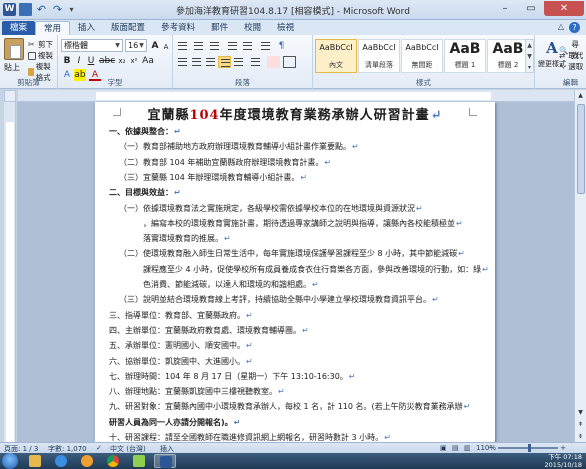 The height and width of the screenshot is (469, 586). Describe the element at coordinates (10, 272) in the screenshot. I see `vertical-ruler` at that location.